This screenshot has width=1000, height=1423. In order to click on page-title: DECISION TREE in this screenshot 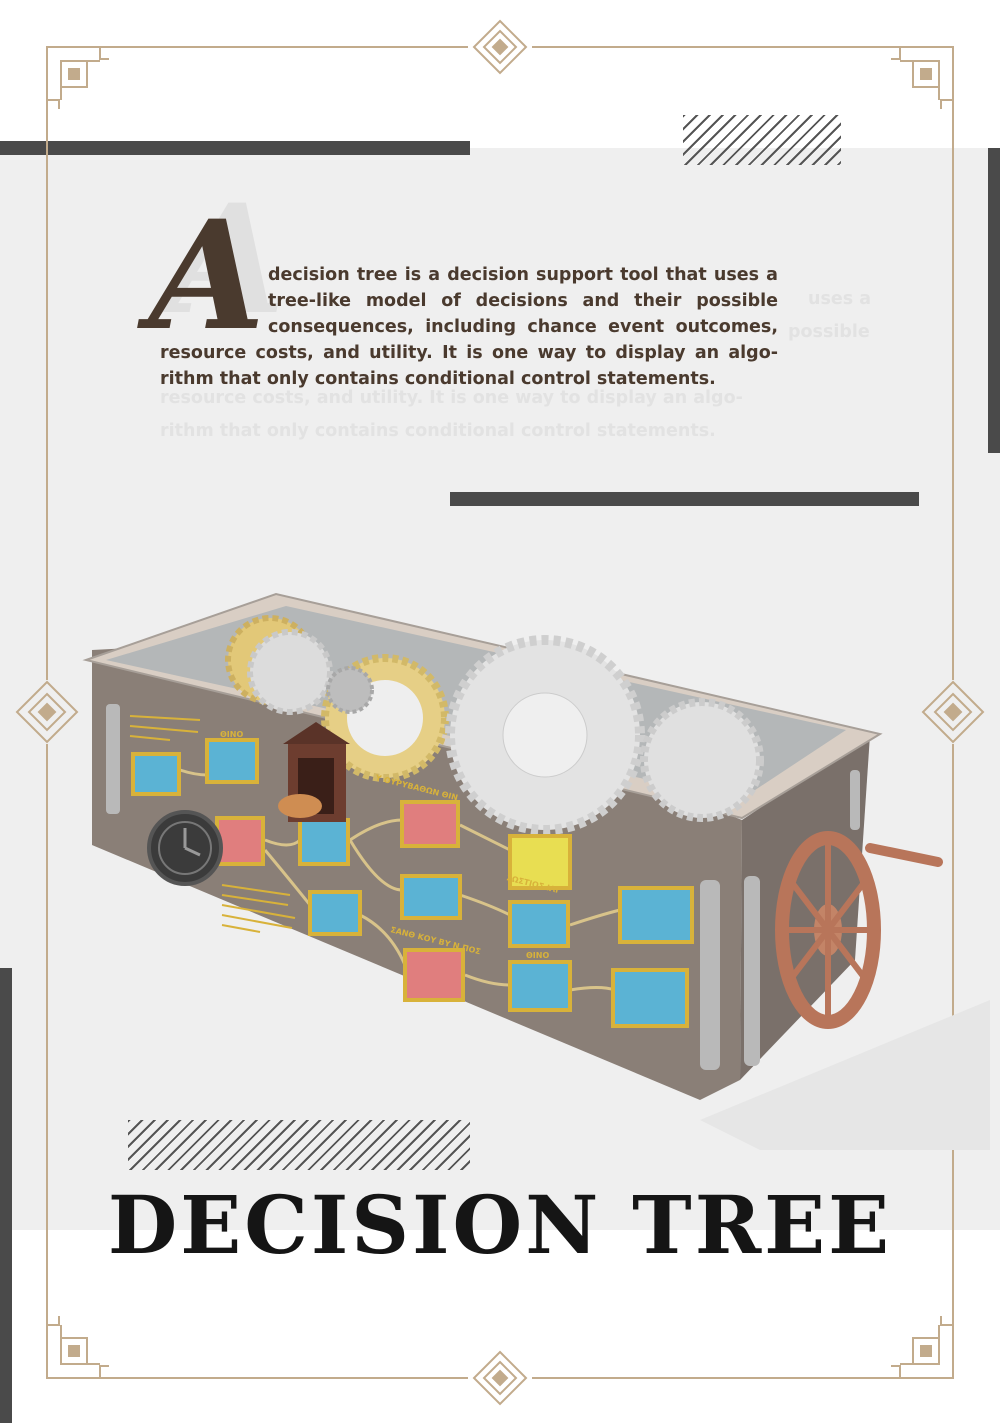, I will do `click(500, 1225)`.